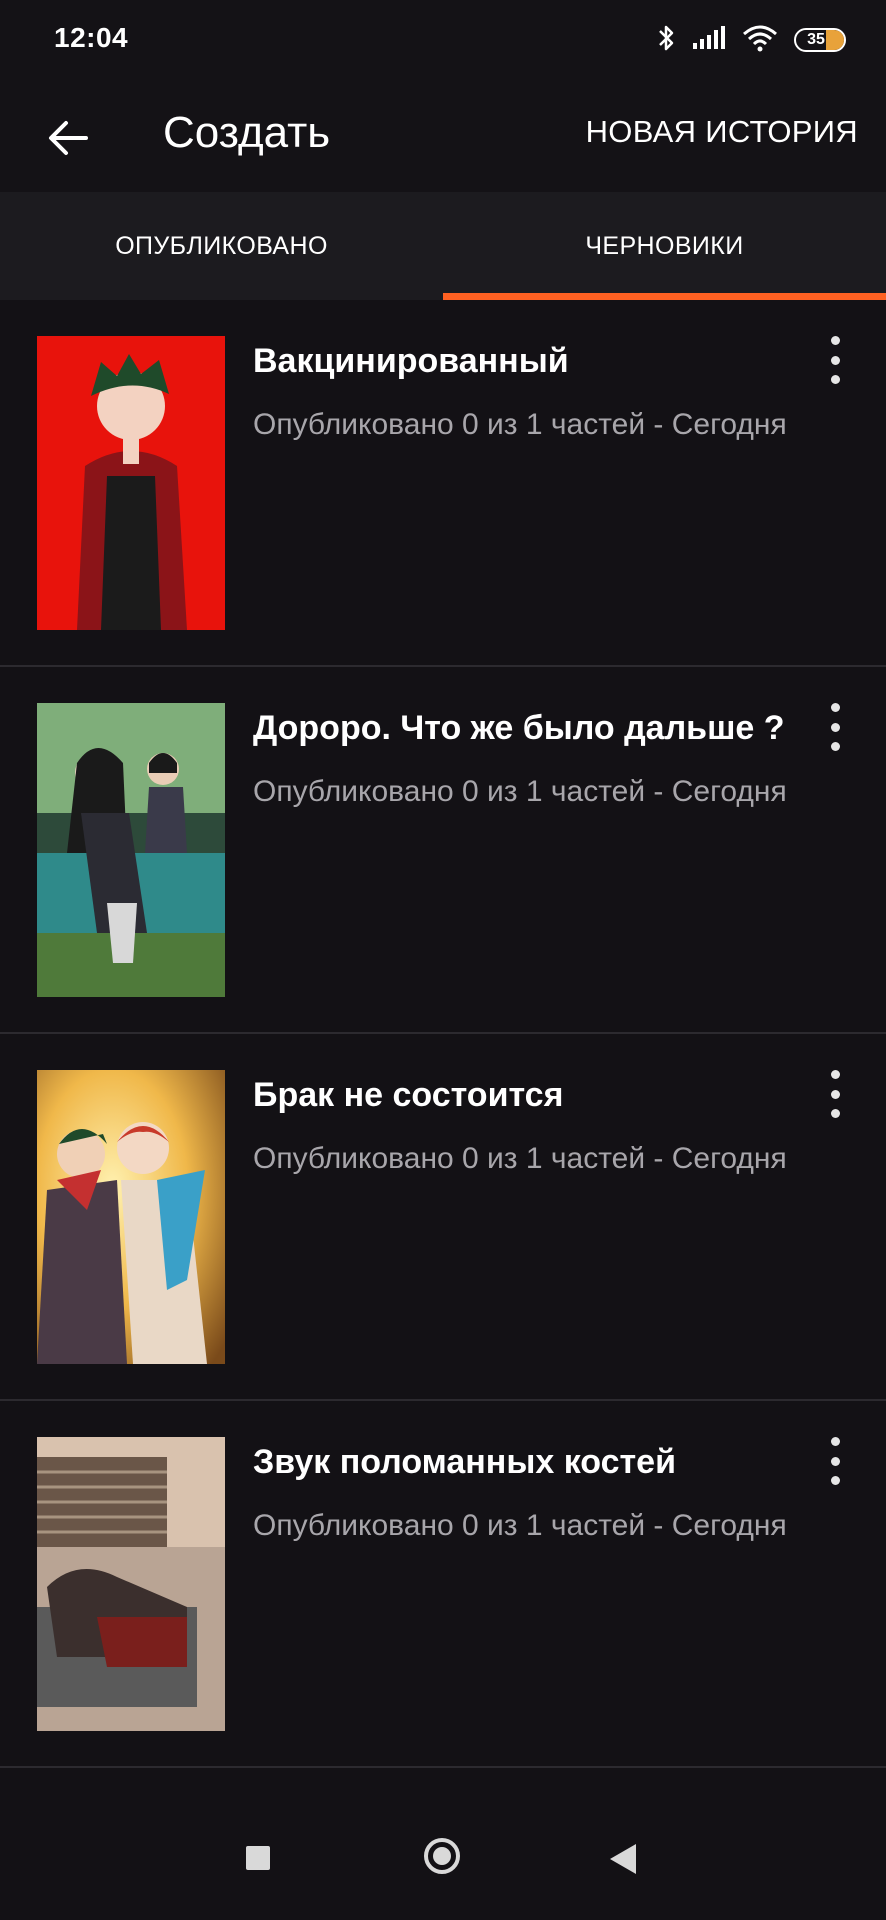 The width and height of the screenshot is (886, 1920). What do you see at coordinates (709, 40) in the screenshot?
I see `signal-icon` at bounding box center [709, 40].